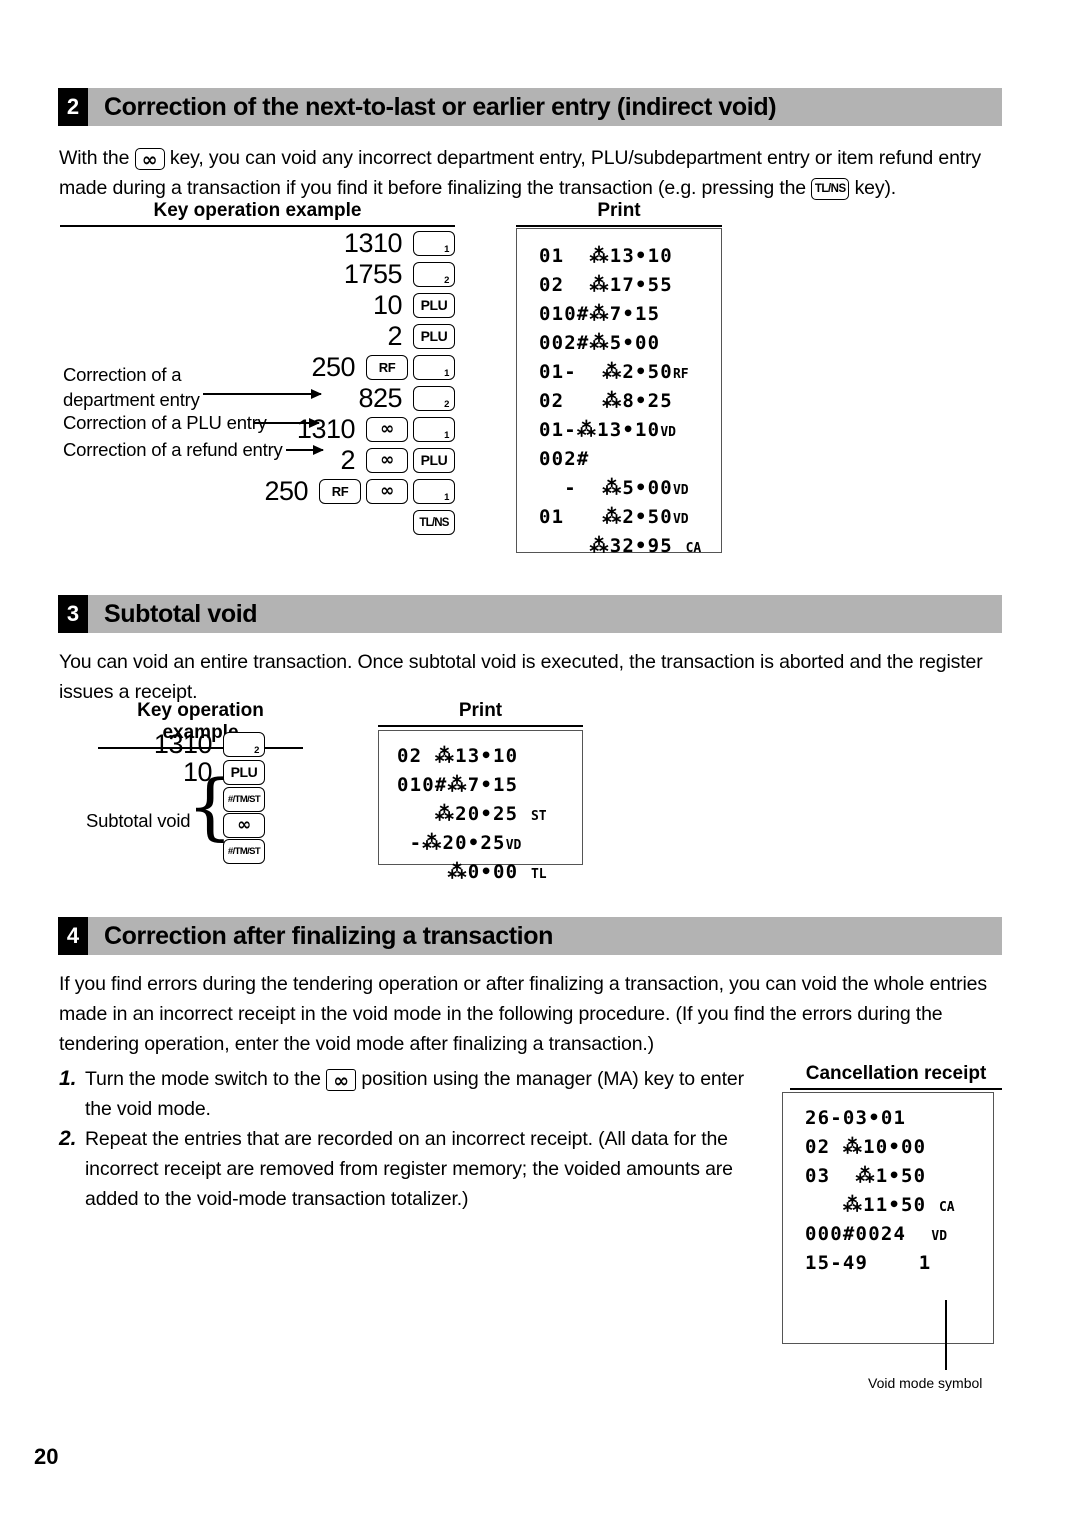  Describe the element at coordinates (94, 158) in the screenshot. I see `intro-text-a: With the` at that location.